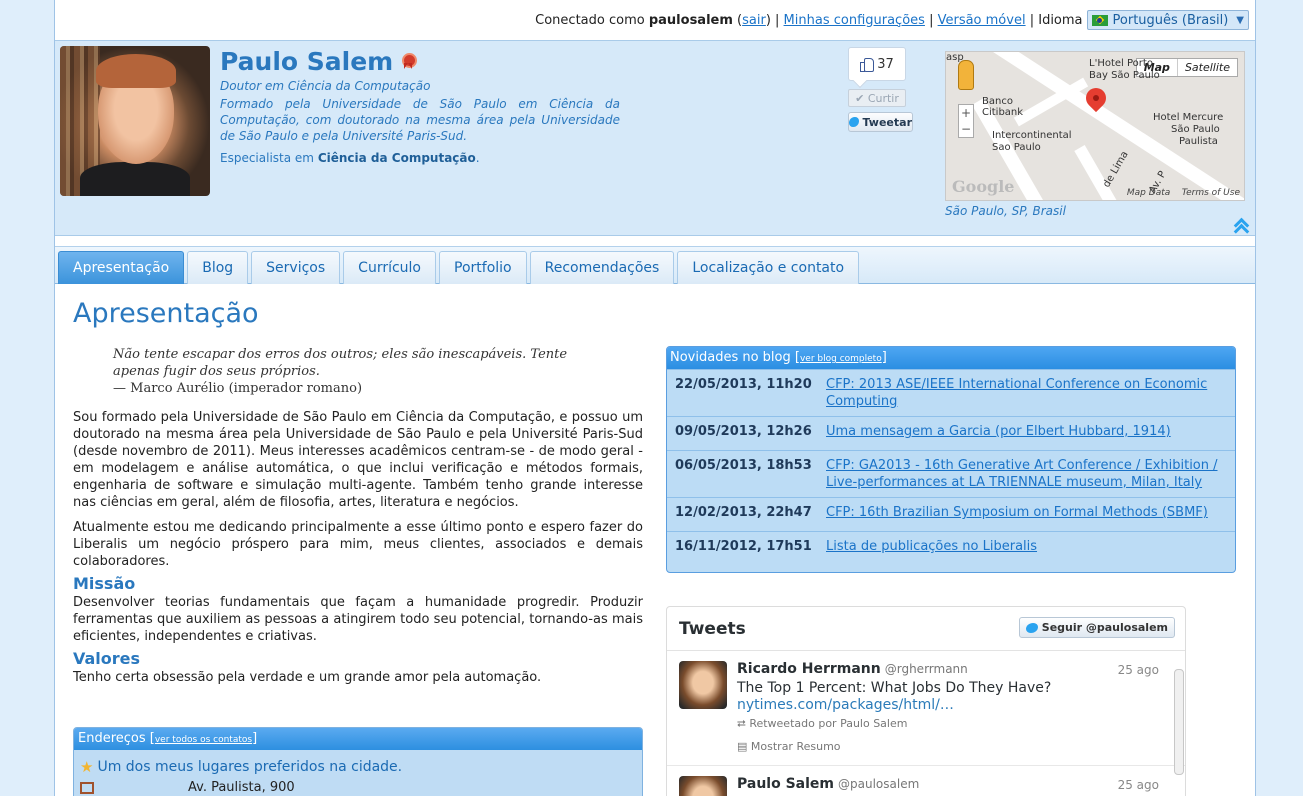  Describe the element at coordinates (1099, 20) in the screenshot. I see `brazil-flag-icon` at that location.